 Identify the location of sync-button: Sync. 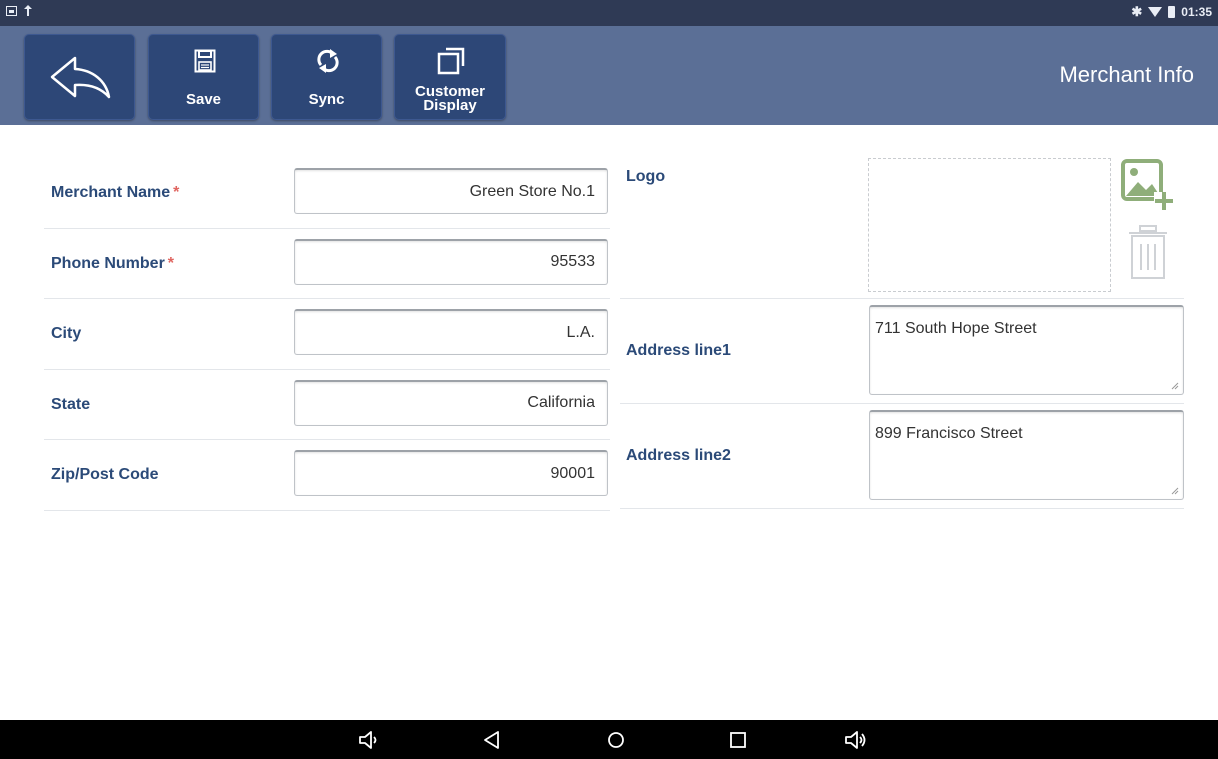
(326, 77).